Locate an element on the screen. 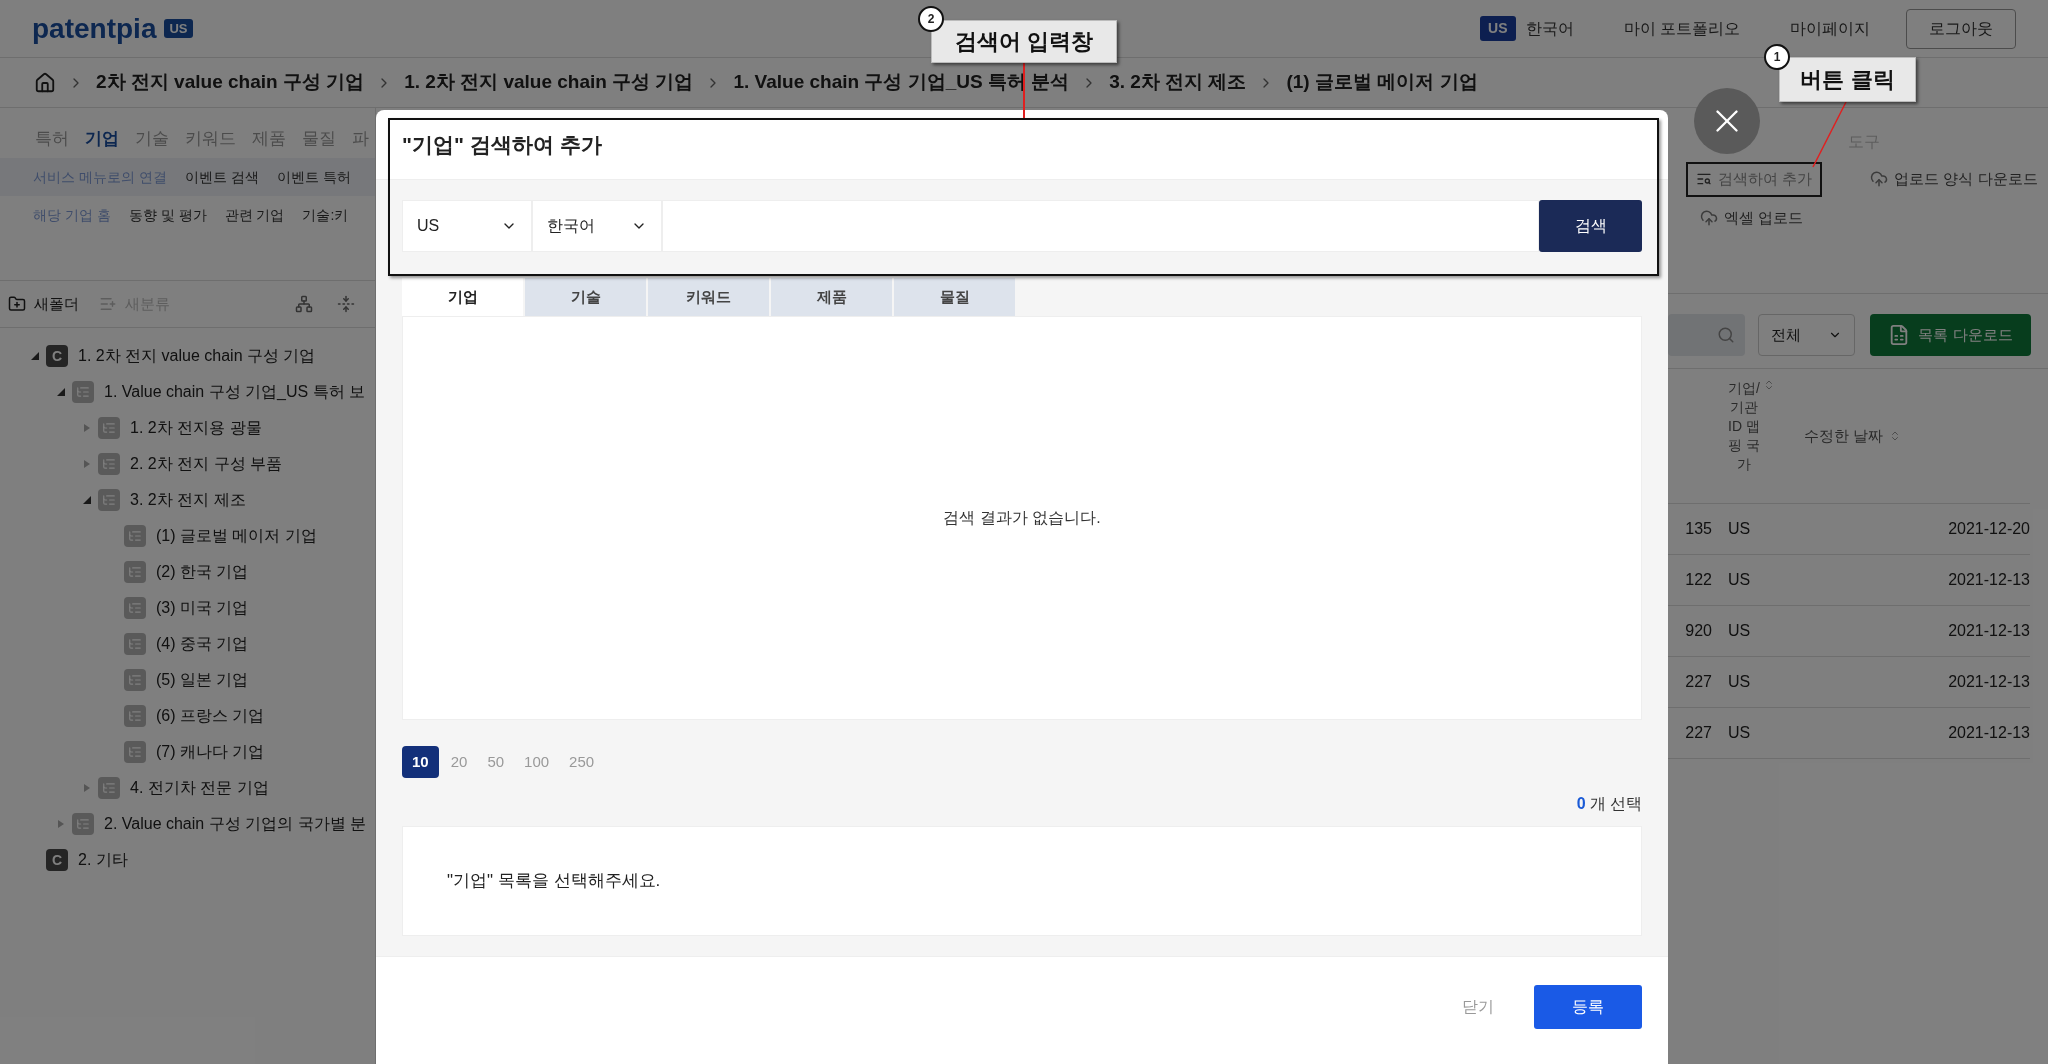 This screenshot has height=1064, width=2048. action-label: 엑셀 업로드 is located at coordinates (1764, 217).